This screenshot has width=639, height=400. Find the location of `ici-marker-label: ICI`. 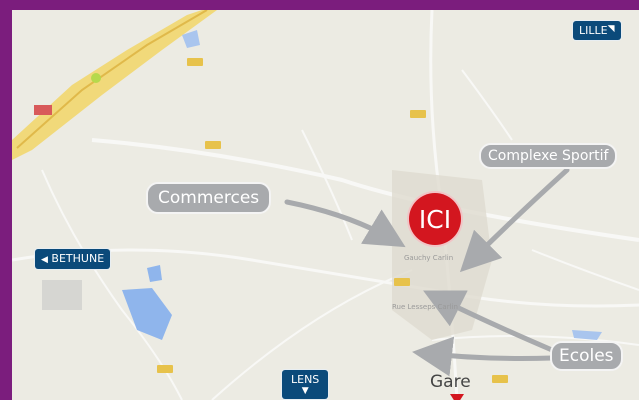

ici-marker-label: ICI is located at coordinates (435, 219).